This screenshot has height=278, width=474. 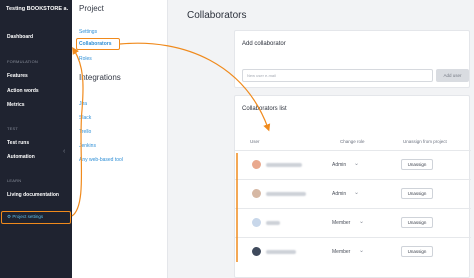 What do you see at coordinates (23, 61) in the screenshot?
I see `section-formulation: FORMULATION` at bounding box center [23, 61].